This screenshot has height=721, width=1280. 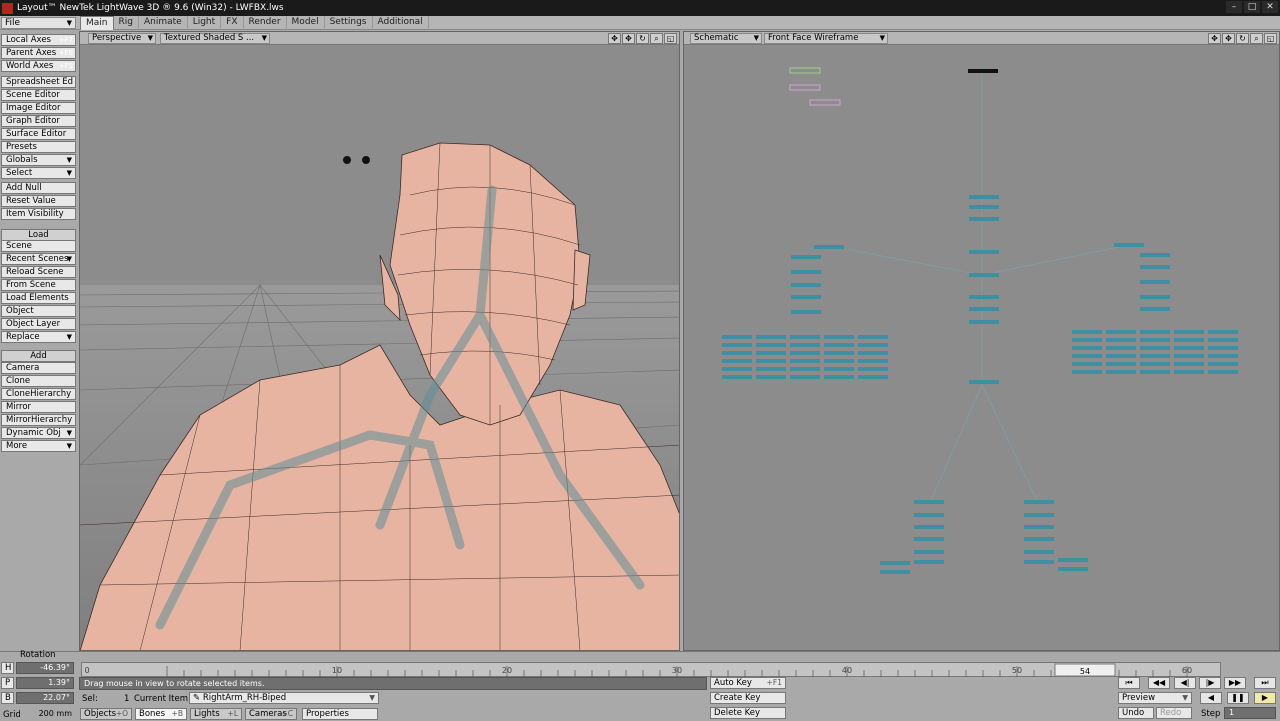 What do you see at coordinates (205, 23) in the screenshot?
I see `tab-light: Light` at bounding box center [205, 23].